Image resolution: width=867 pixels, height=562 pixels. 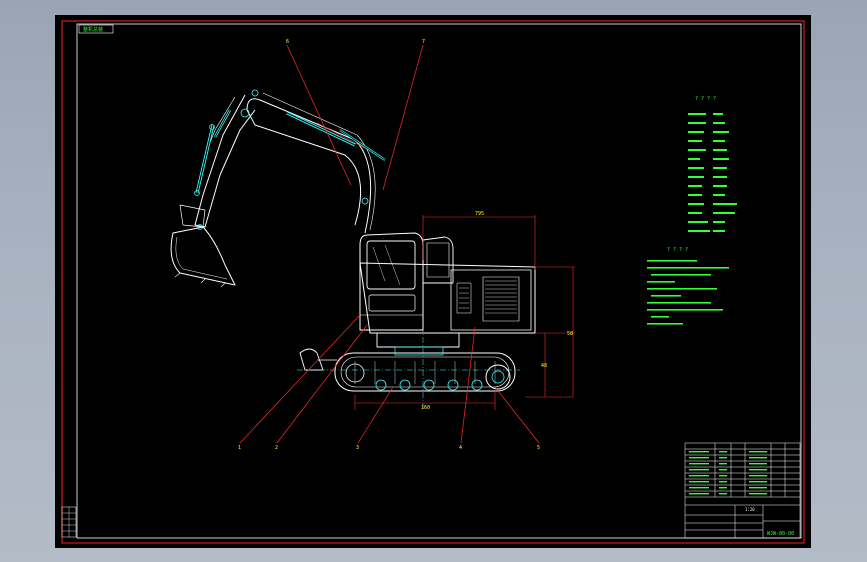 I want to click on title-tag-text: 整机总装, so click(x=93, y=29).